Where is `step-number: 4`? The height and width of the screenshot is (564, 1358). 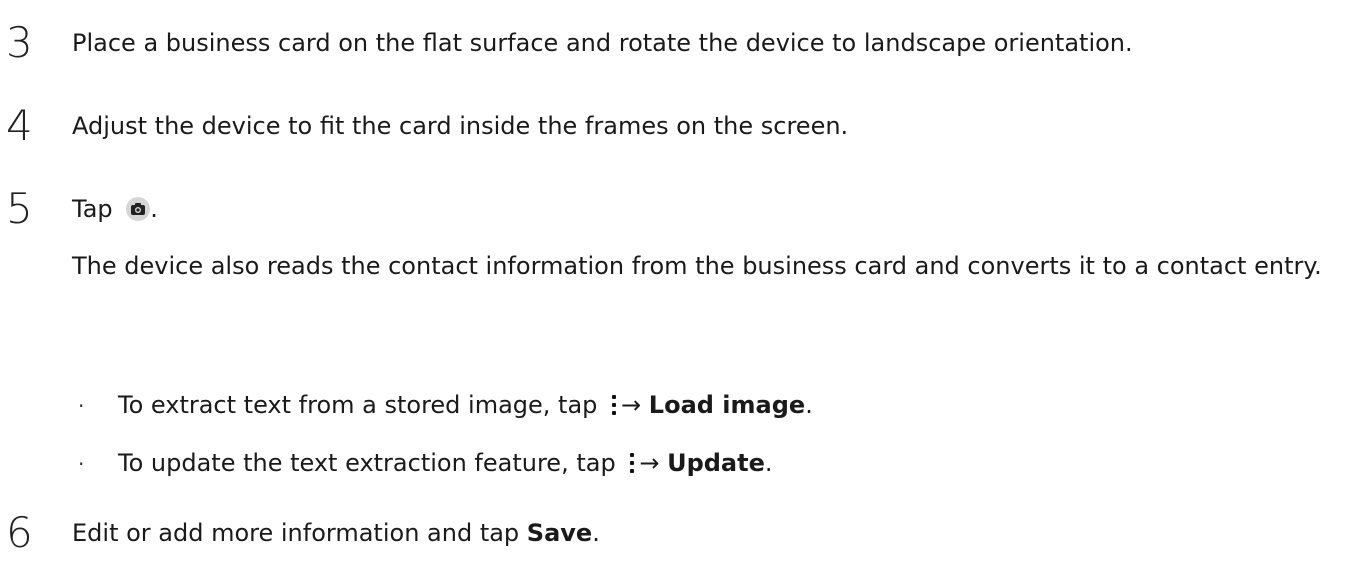
step-number: 4 is located at coordinates (19, 125).